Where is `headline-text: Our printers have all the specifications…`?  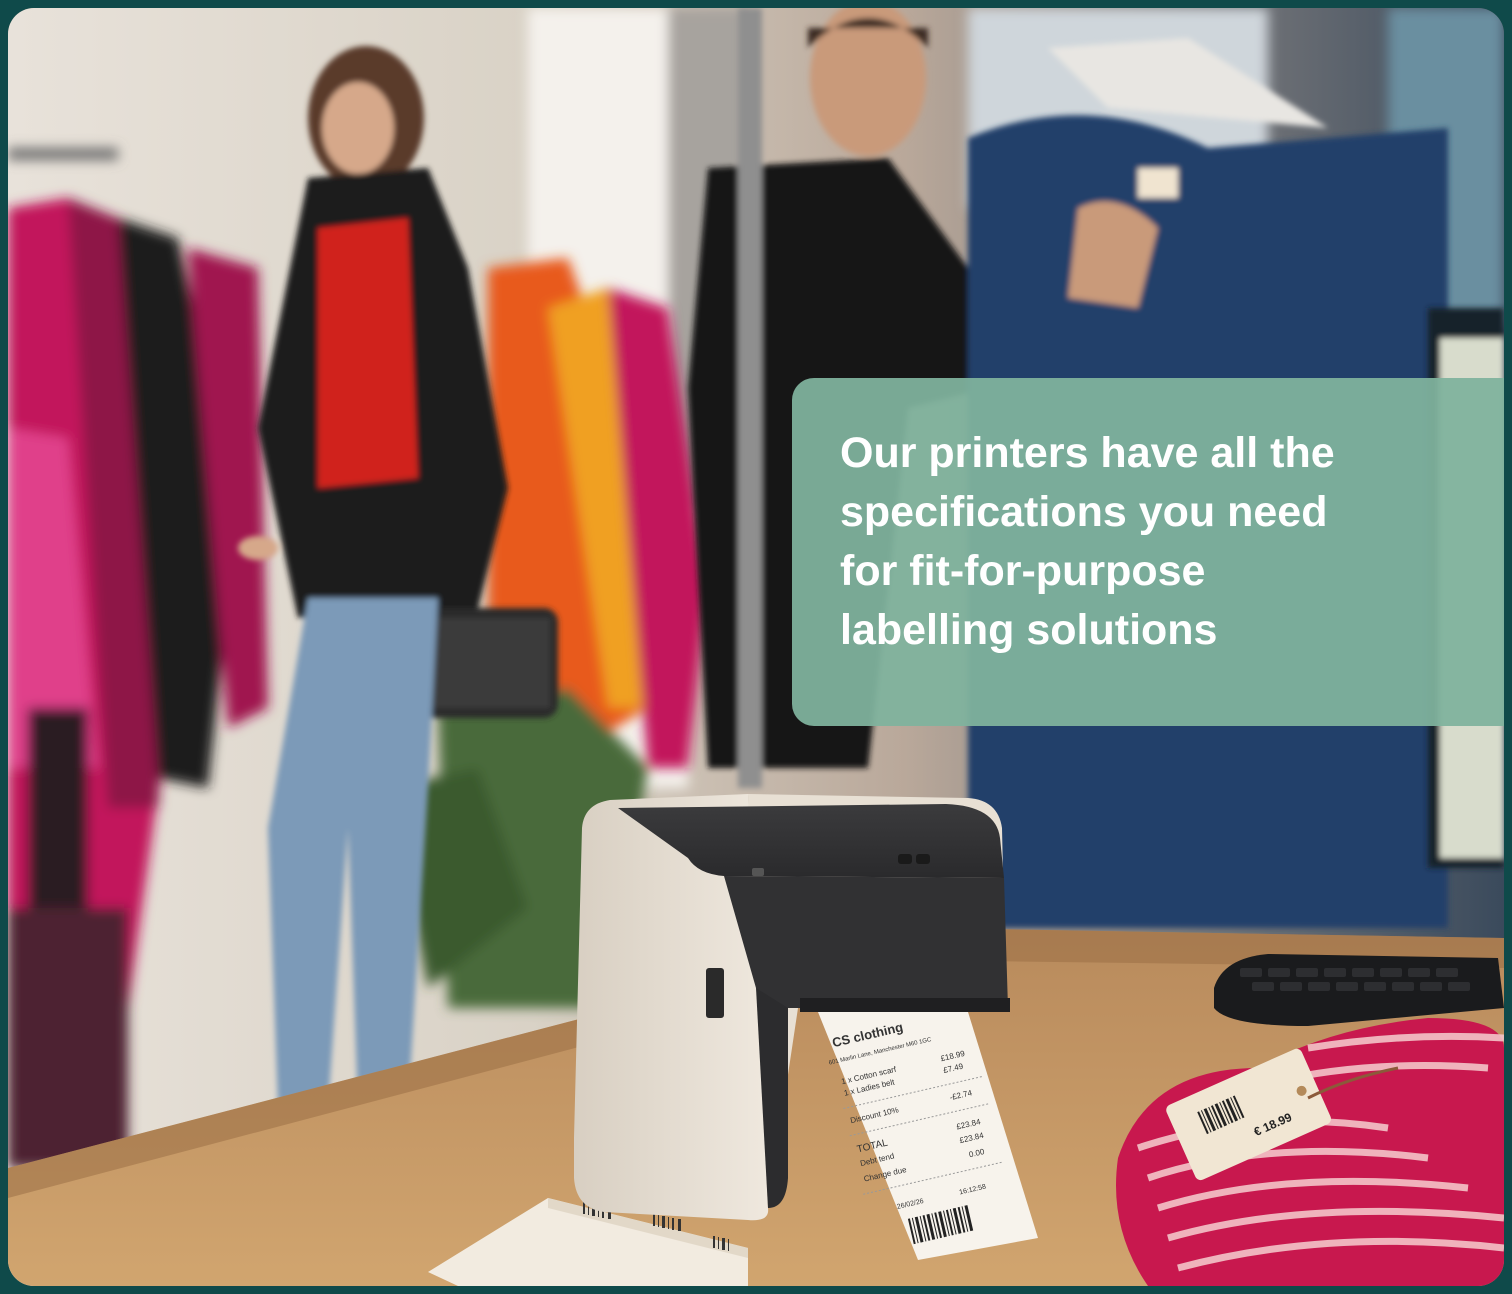
headline-text: Our printers have all the specifications… is located at coordinates (1150, 542).